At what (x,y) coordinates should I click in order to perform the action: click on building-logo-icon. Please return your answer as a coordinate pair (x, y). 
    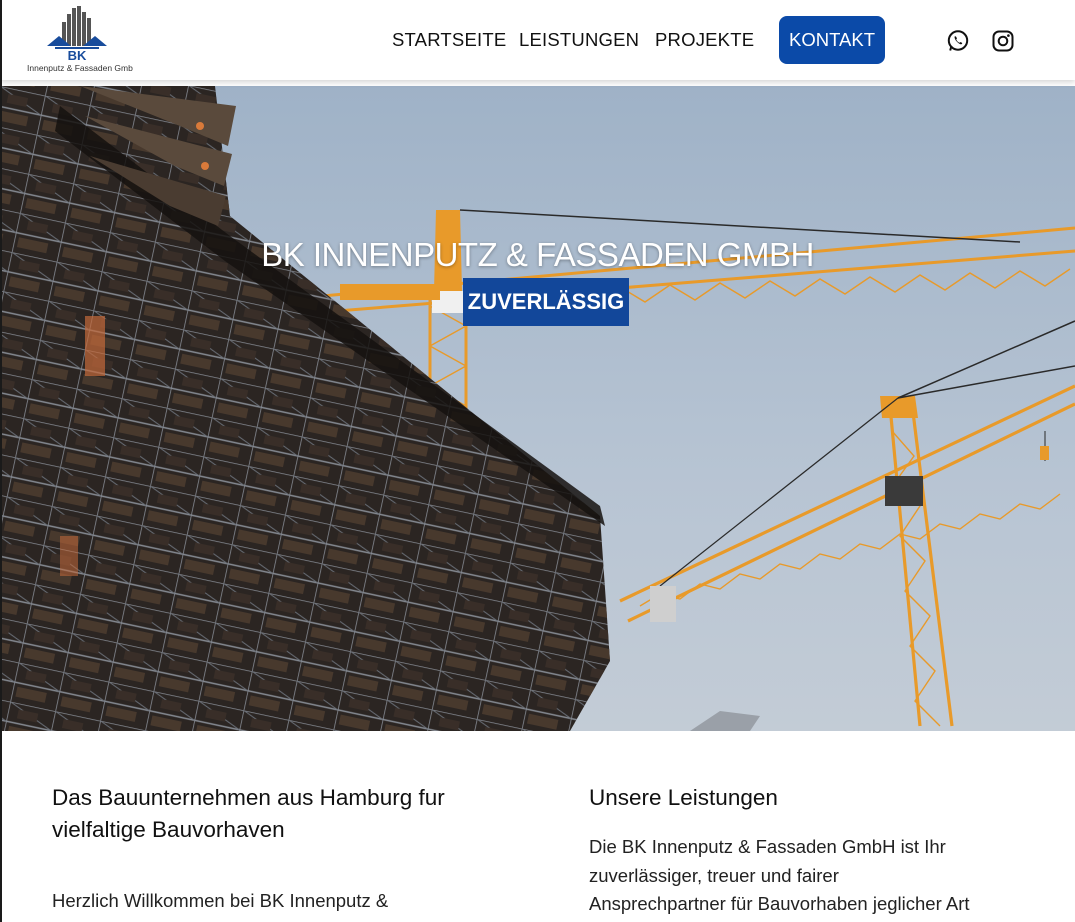
    Looking at the image, I should click on (77, 27).